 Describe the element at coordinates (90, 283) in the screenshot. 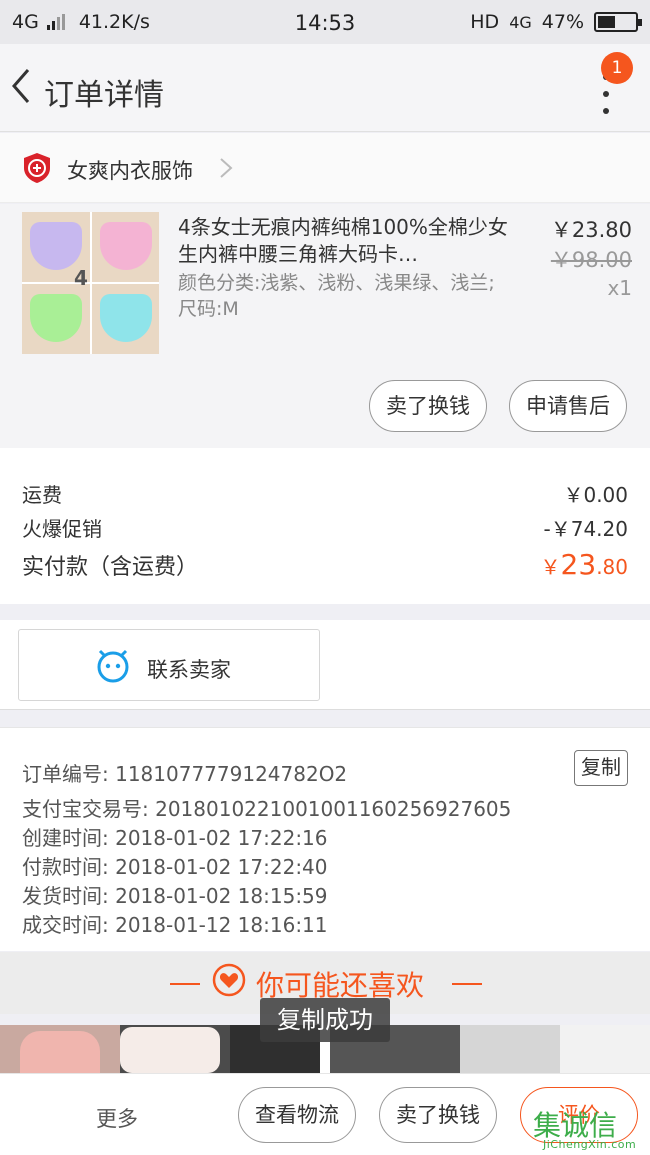

I see `product-thumbnail: 4` at that location.